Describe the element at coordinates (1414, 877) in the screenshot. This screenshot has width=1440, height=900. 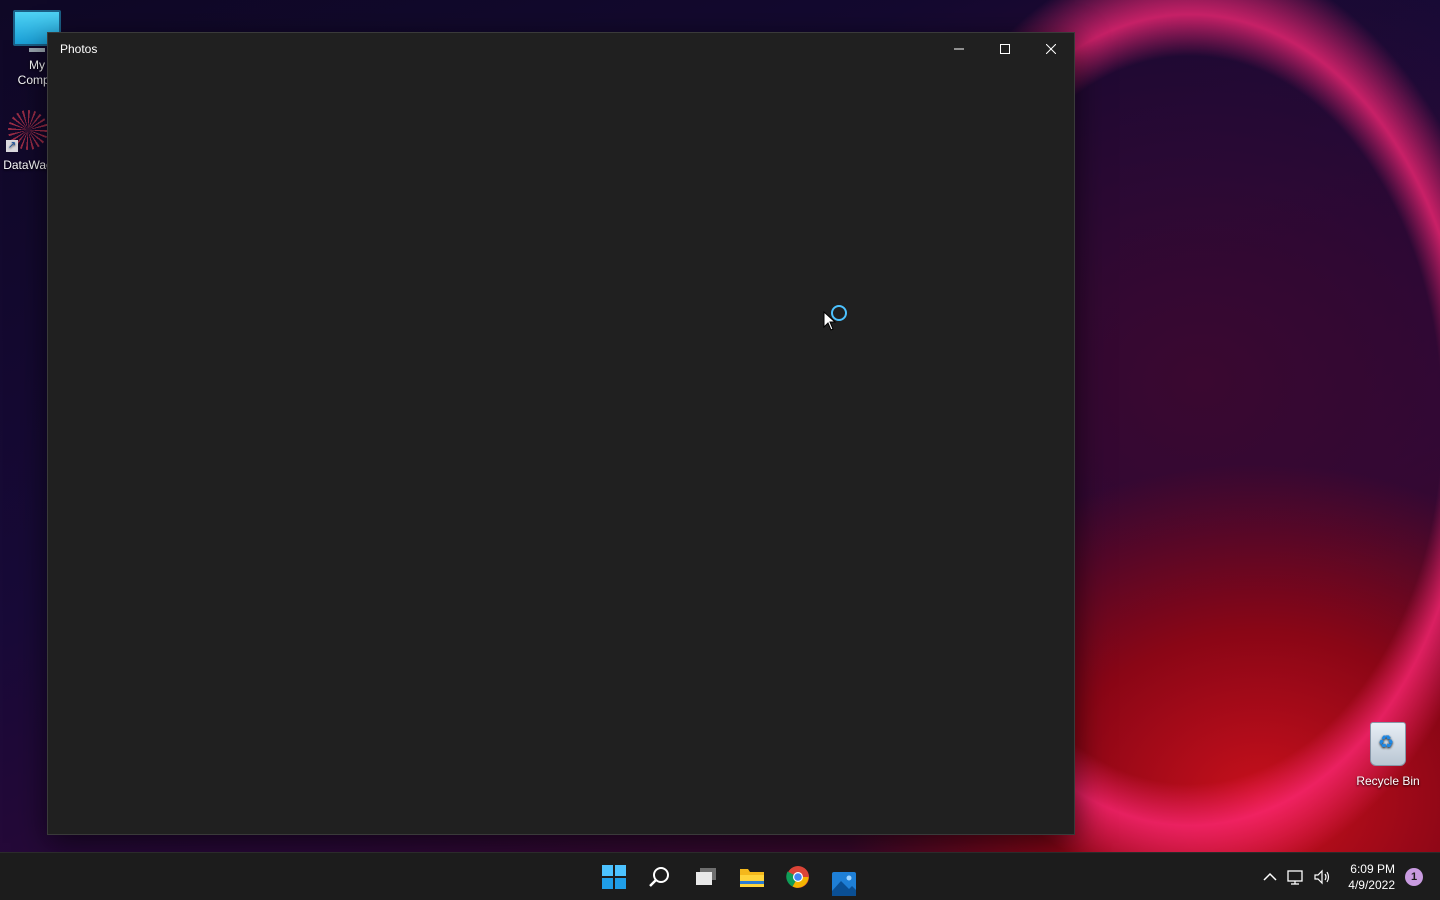
I see `notification-badge: 1` at that location.